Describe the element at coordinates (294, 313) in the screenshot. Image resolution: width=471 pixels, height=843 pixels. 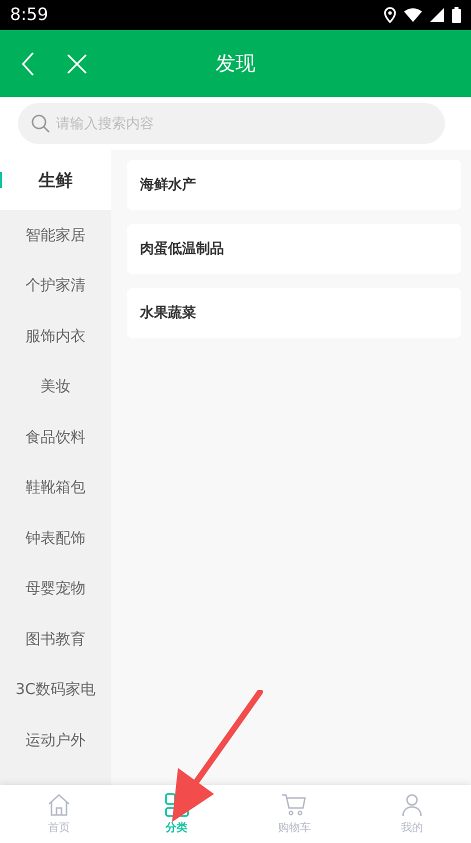
I see `subcategory-card: 水果蔬菜` at that location.